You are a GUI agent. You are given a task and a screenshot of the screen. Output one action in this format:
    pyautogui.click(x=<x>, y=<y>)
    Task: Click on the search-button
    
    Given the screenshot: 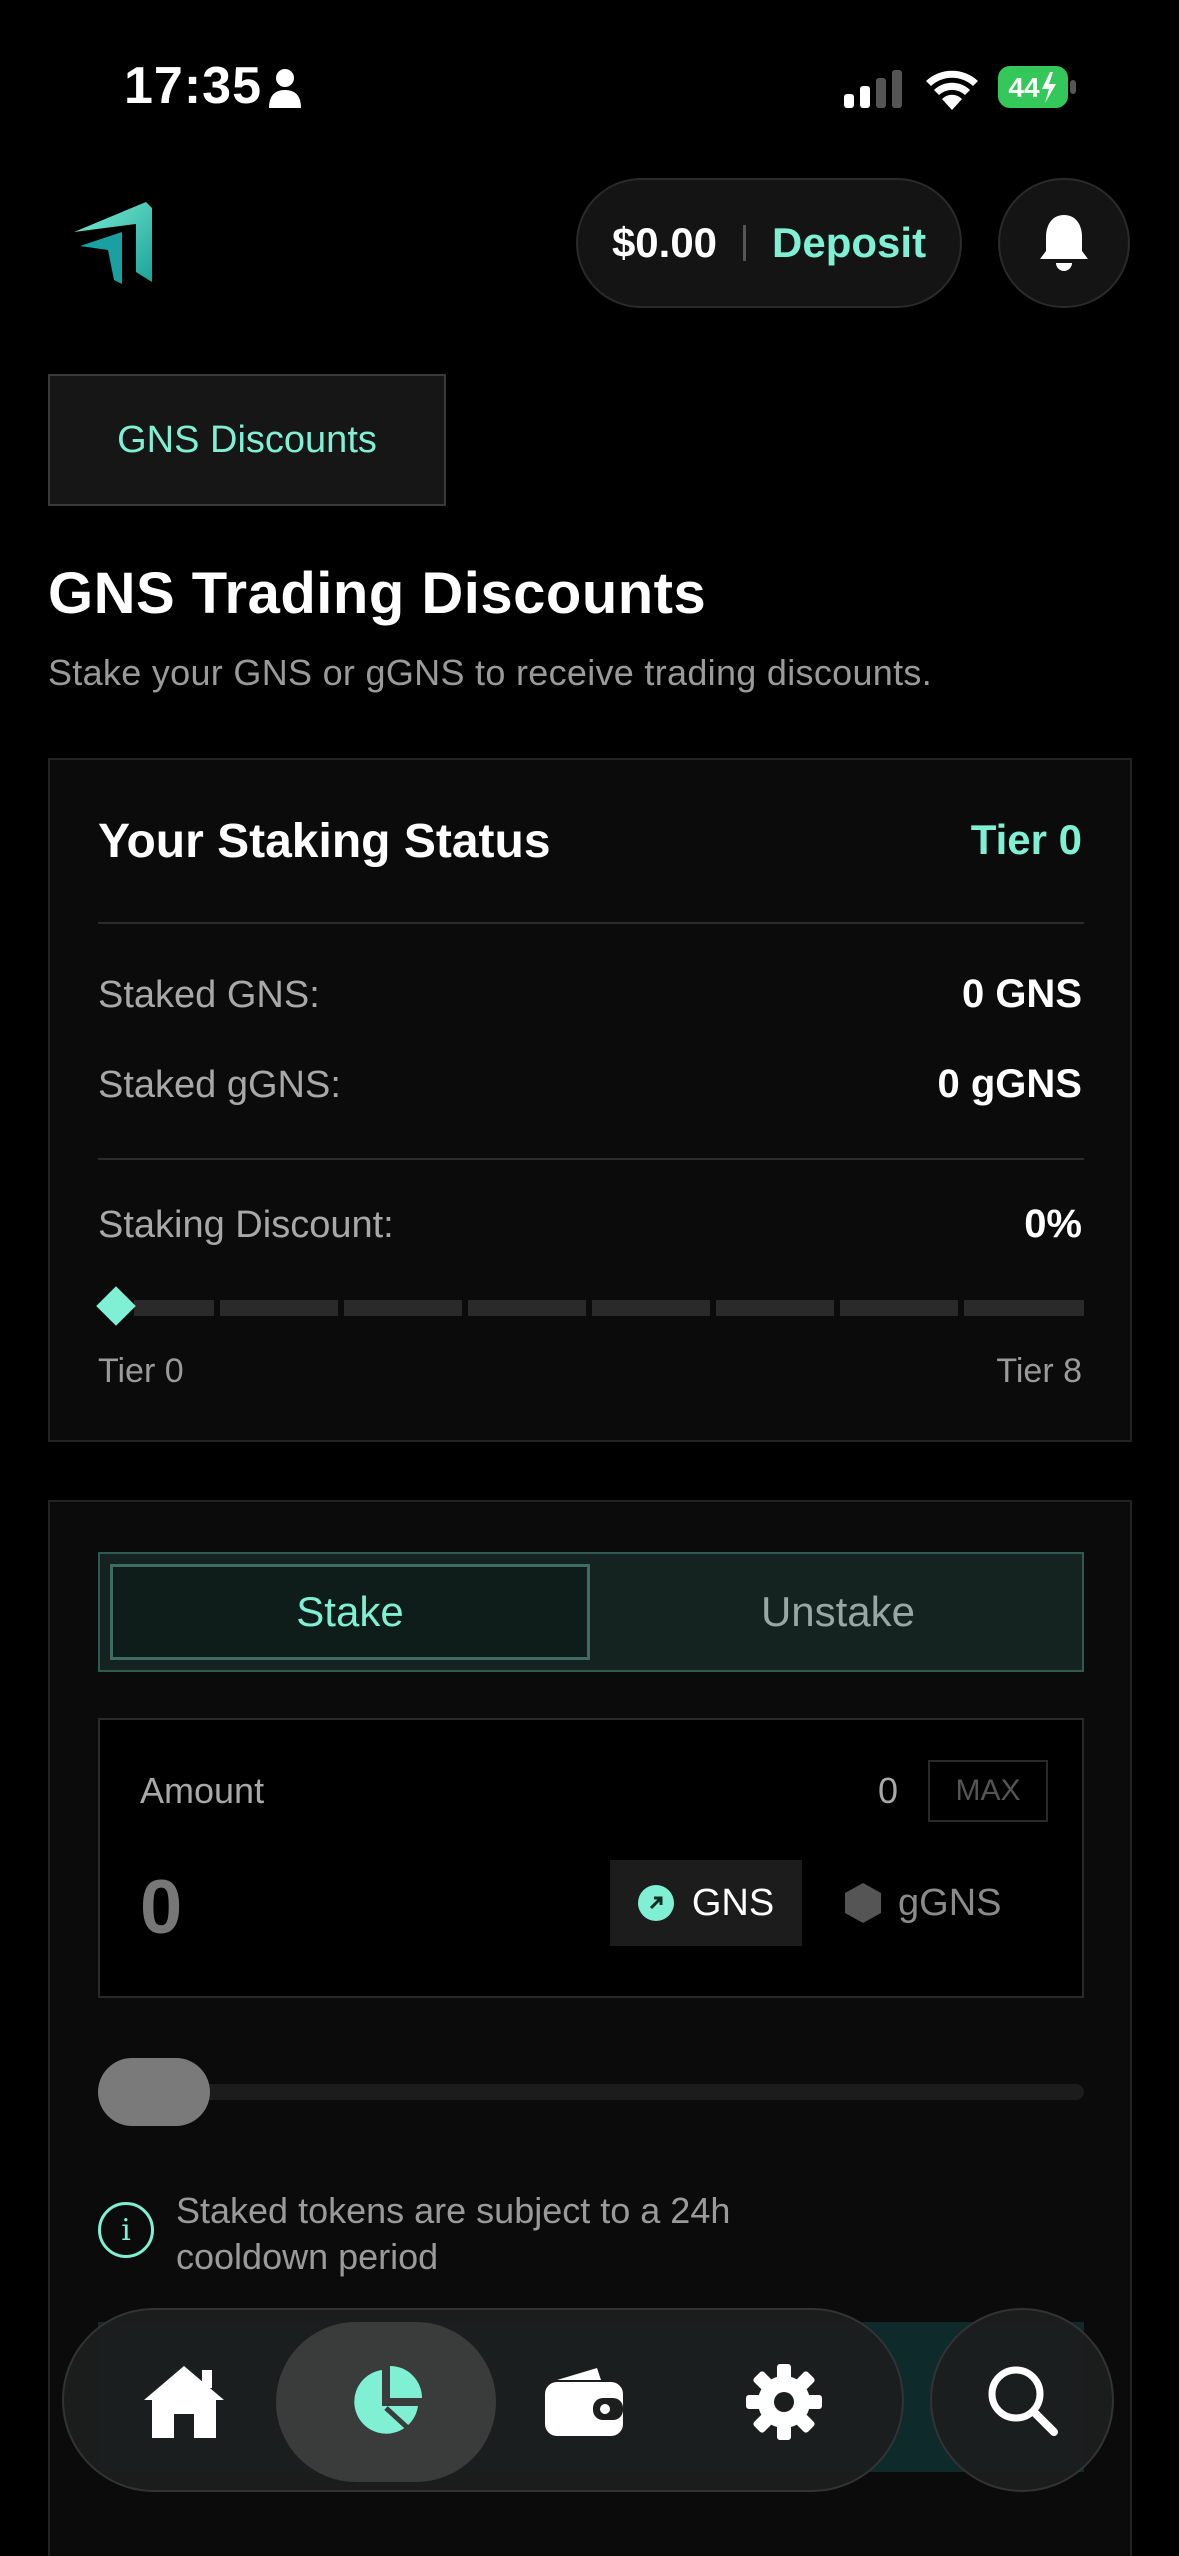 What is the action you would take?
    pyautogui.click(x=1022, y=2400)
    